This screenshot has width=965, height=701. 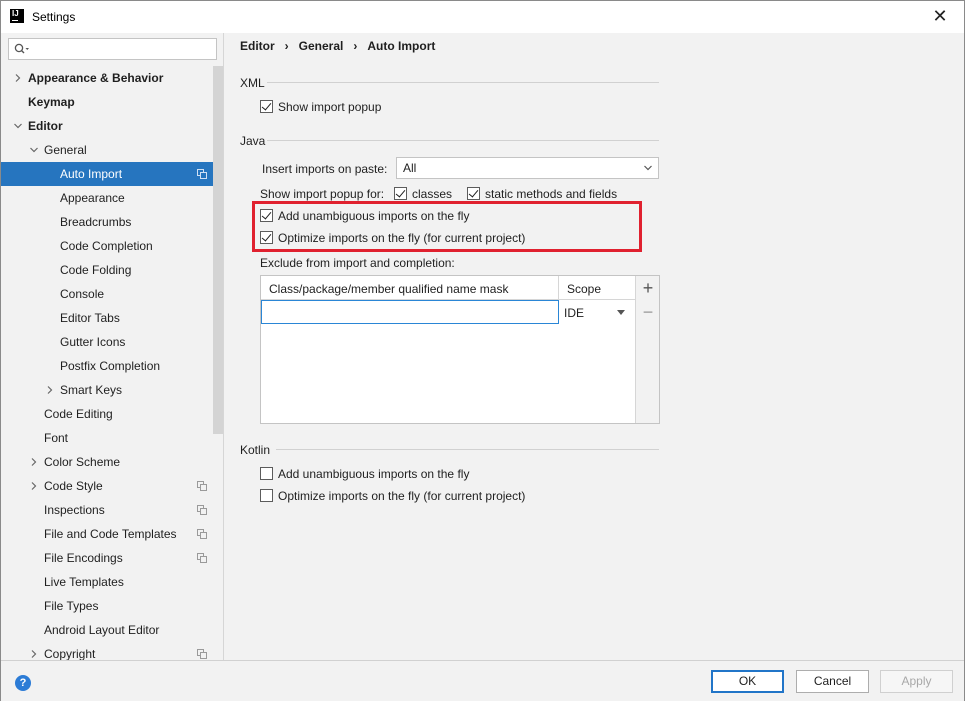 I want to click on sidebar-item-editor-tabs: Editor Tabs, so click(x=107, y=318).